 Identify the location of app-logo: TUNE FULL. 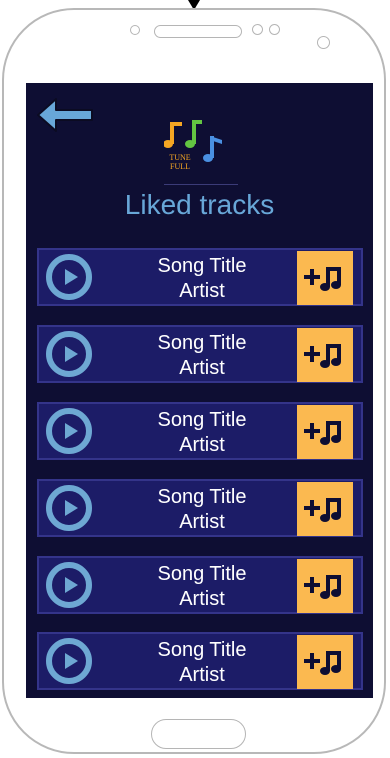
(200, 150).